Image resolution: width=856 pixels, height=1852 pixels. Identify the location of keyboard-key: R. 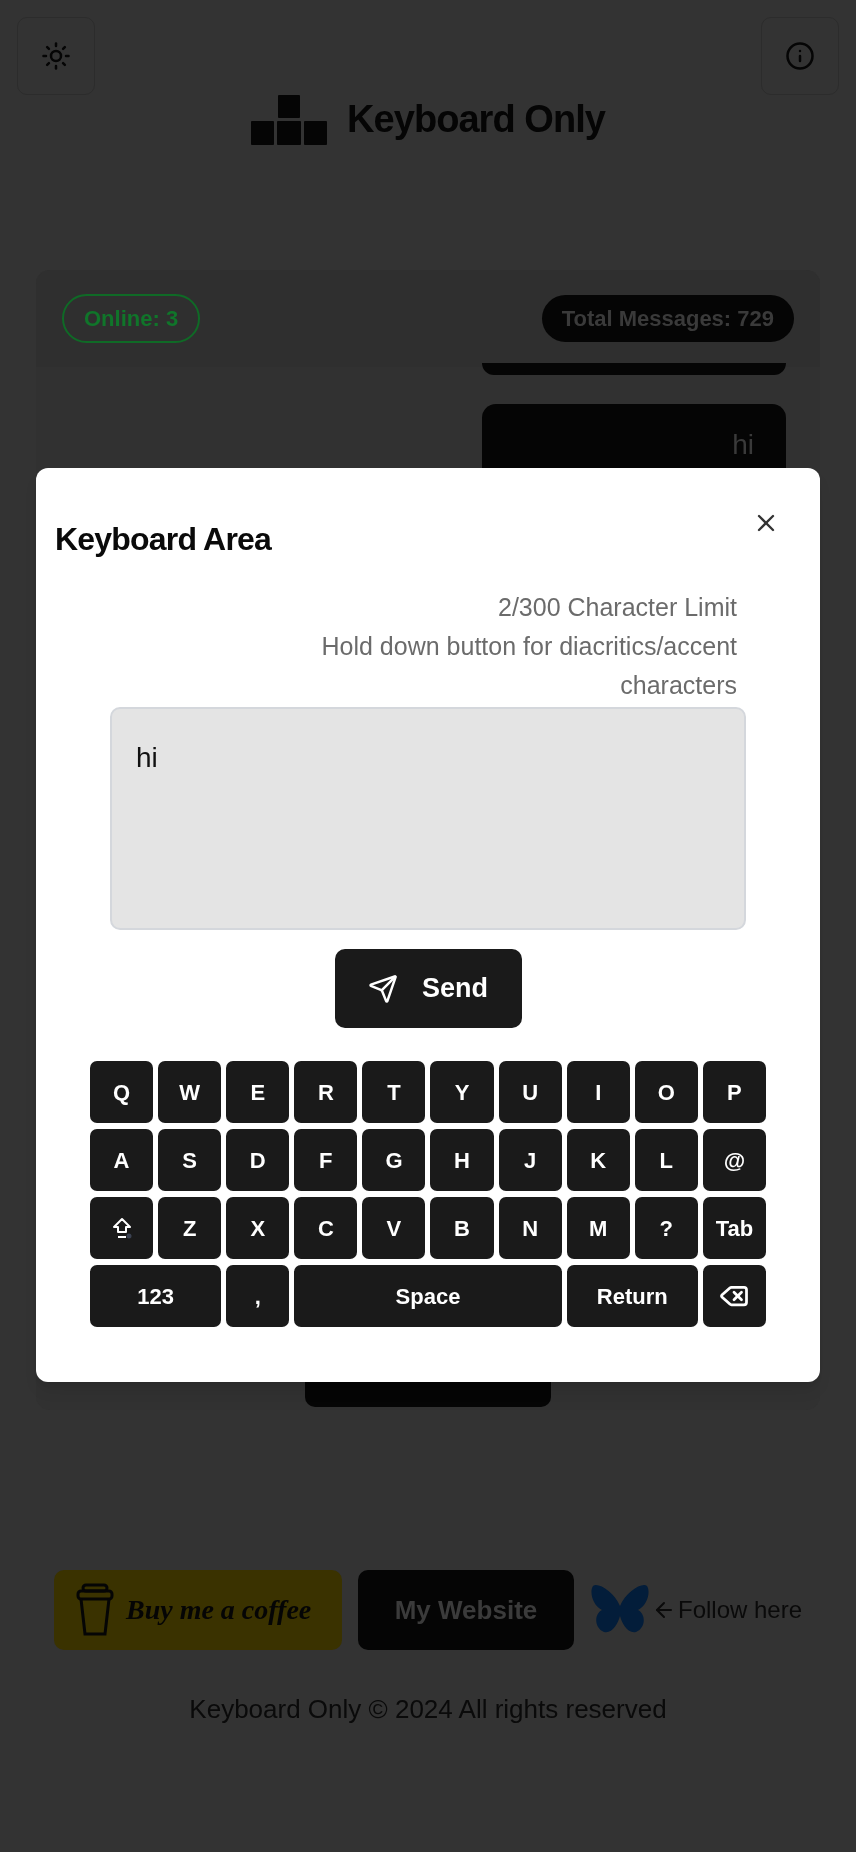
(326, 1092).